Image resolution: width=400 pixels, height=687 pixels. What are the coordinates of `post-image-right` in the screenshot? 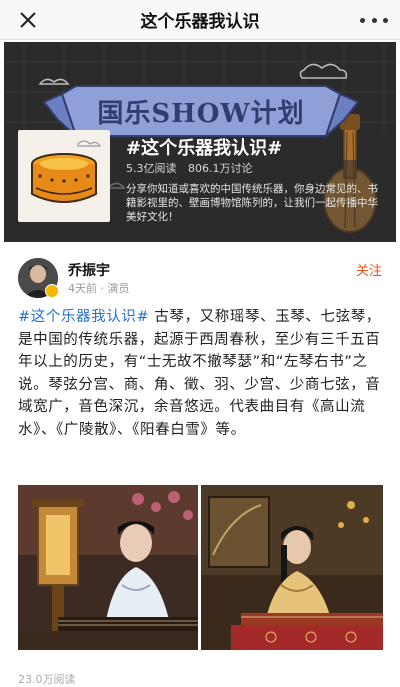 It's located at (292, 567).